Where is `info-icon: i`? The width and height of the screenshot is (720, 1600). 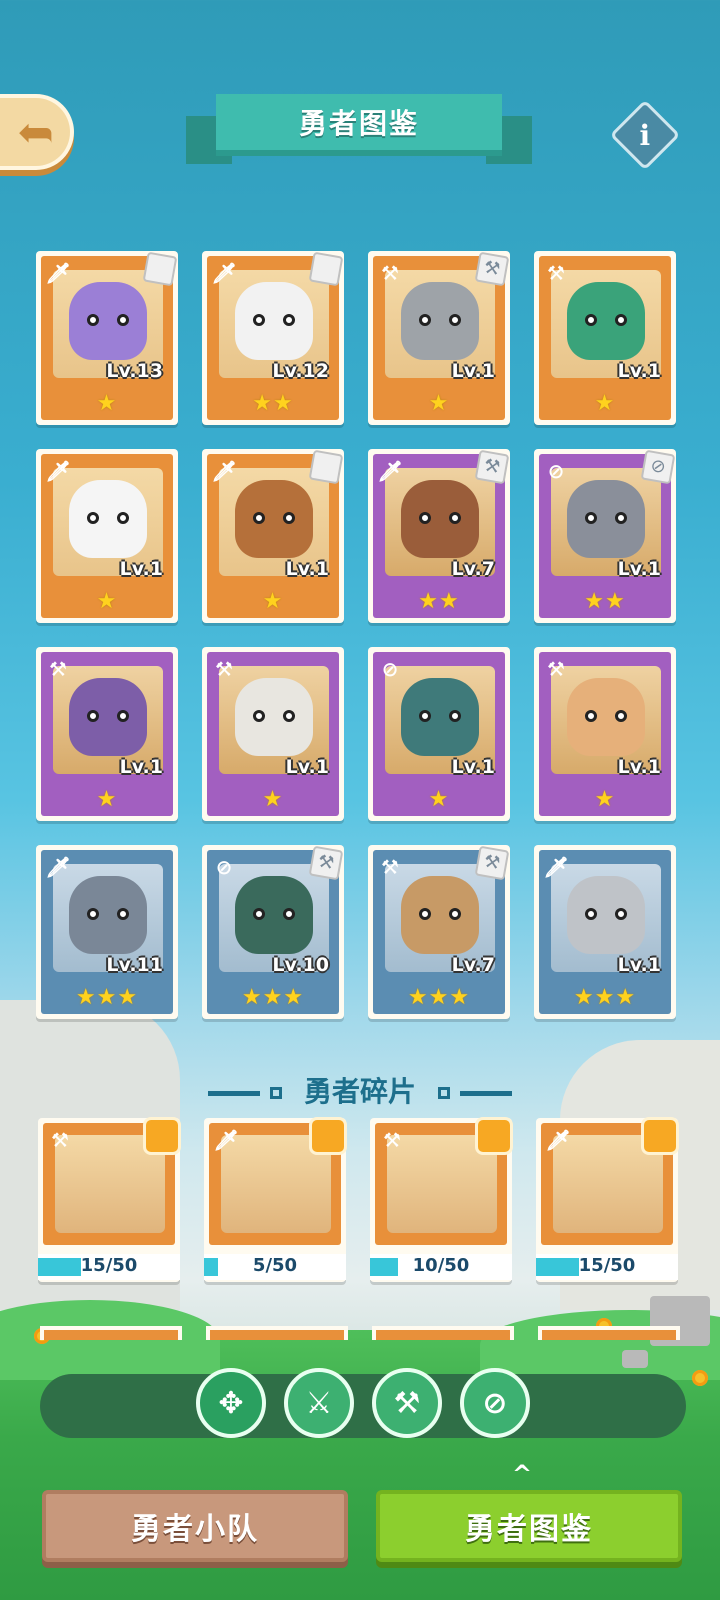
info-icon: i is located at coordinates (645, 135).